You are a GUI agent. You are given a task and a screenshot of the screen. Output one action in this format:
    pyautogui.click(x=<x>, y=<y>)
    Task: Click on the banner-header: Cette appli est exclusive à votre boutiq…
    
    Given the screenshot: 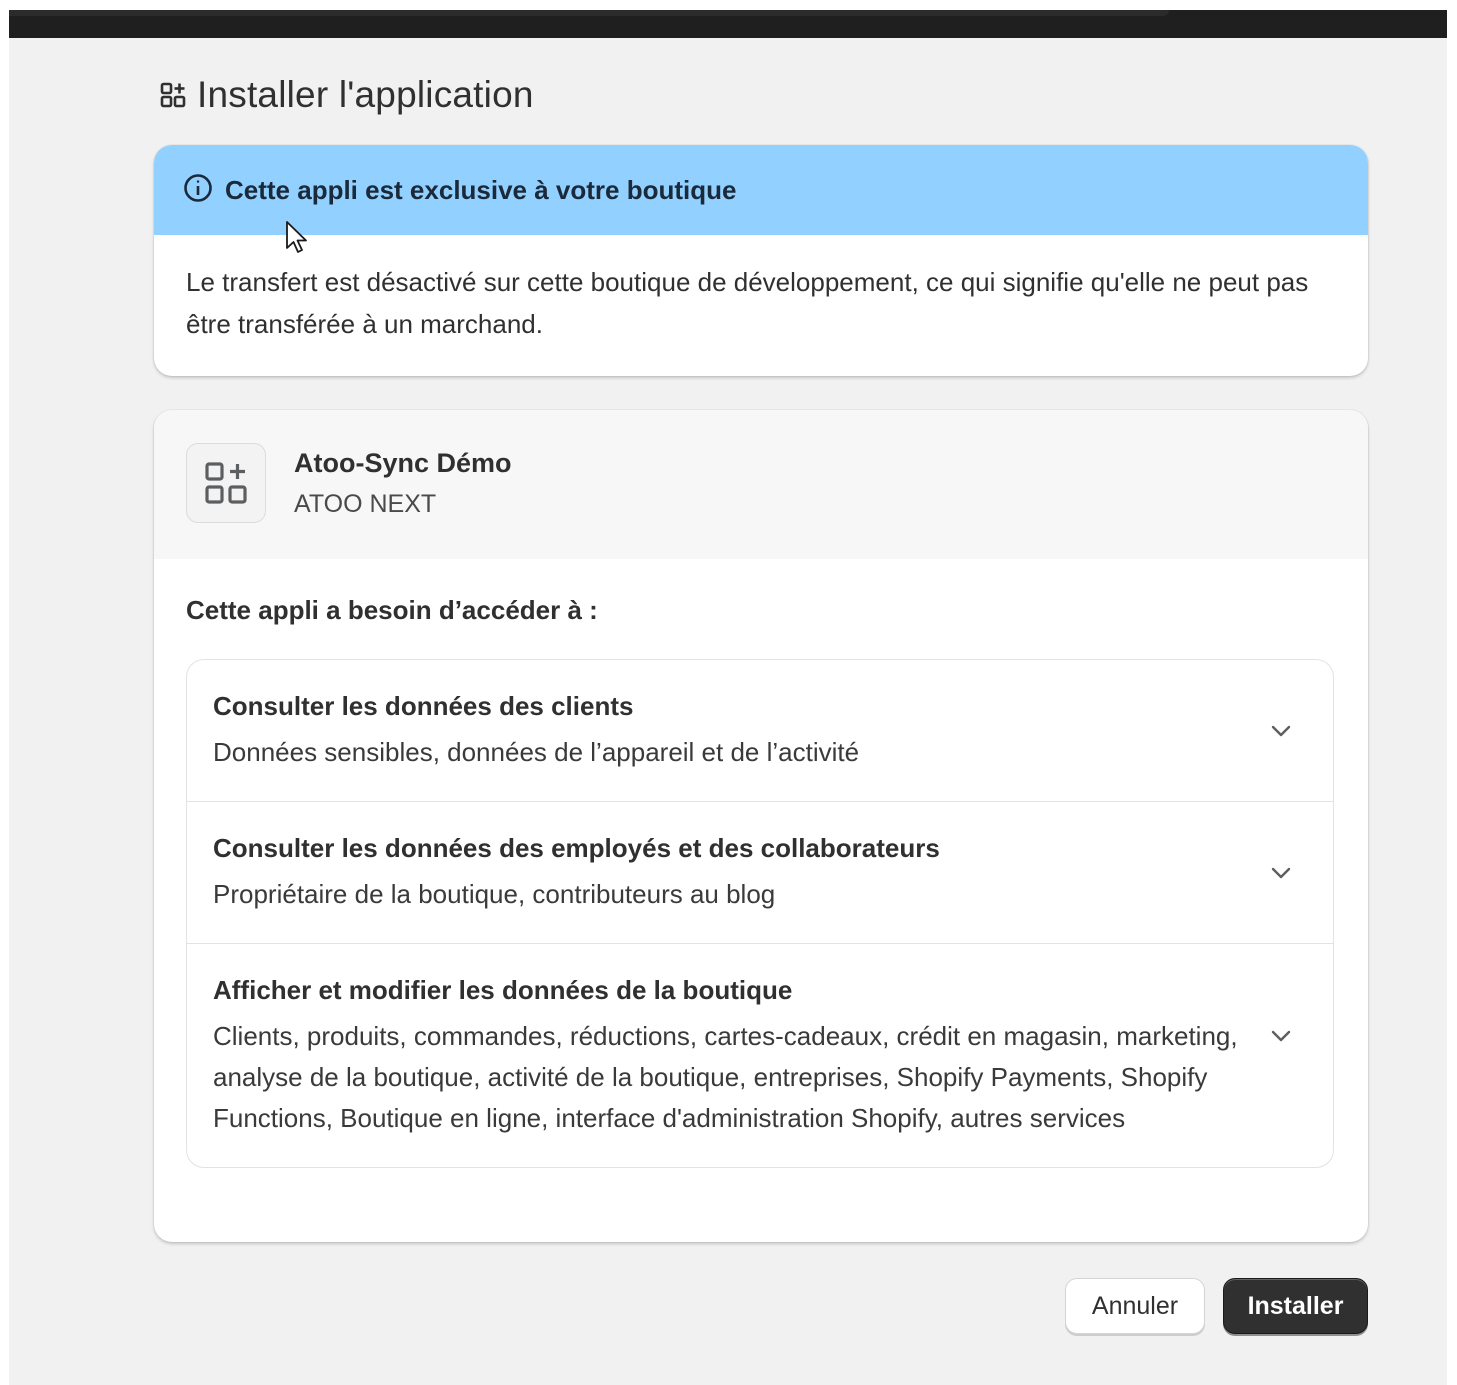 What is the action you would take?
    pyautogui.click(x=761, y=190)
    